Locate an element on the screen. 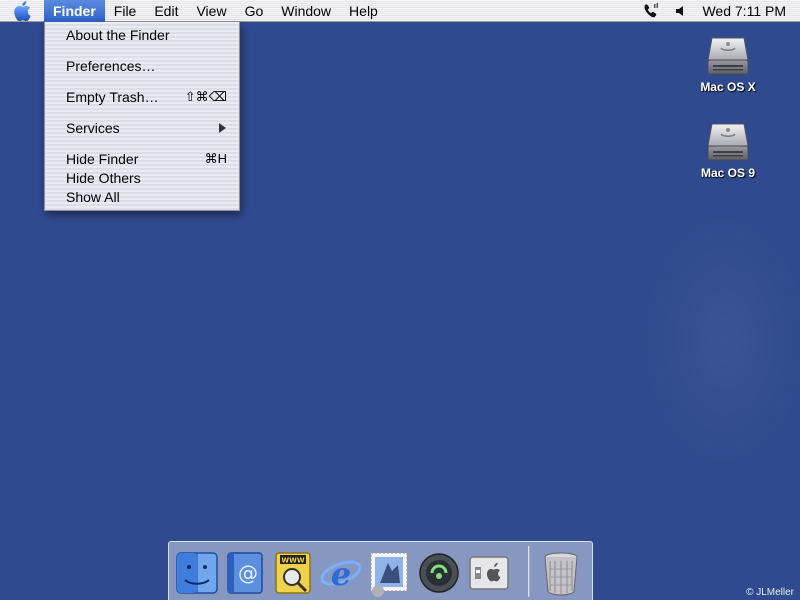 This screenshot has width=800, height=600. dock-trash is located at coordinates (561, 572).